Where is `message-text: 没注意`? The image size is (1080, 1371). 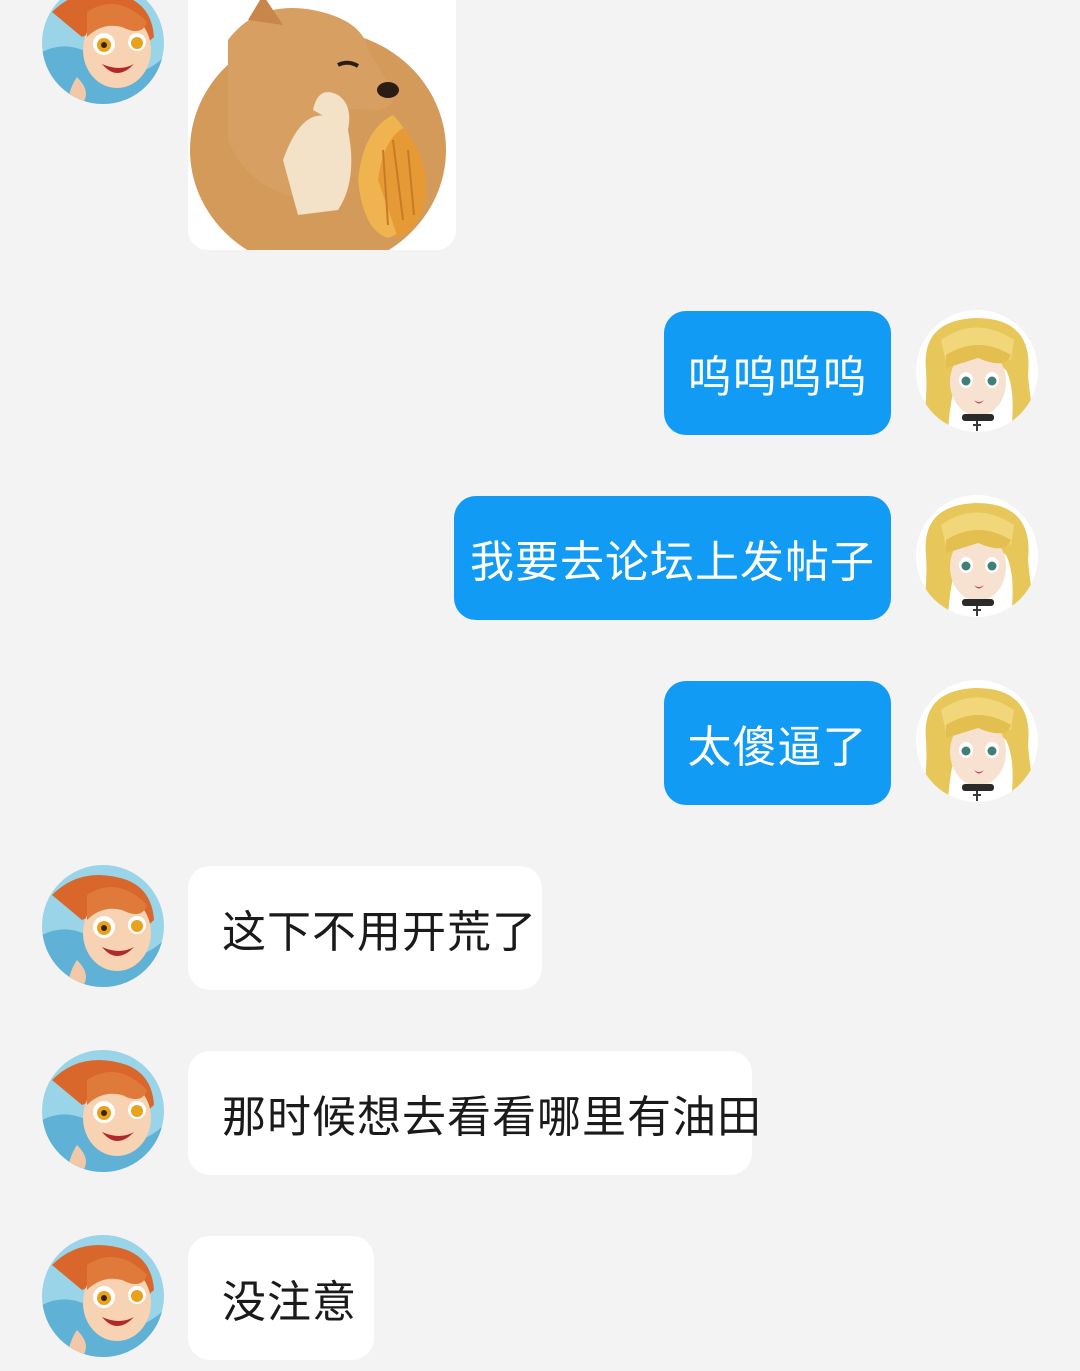 message-text: 没注意 is located at coordinates (289, 1302).